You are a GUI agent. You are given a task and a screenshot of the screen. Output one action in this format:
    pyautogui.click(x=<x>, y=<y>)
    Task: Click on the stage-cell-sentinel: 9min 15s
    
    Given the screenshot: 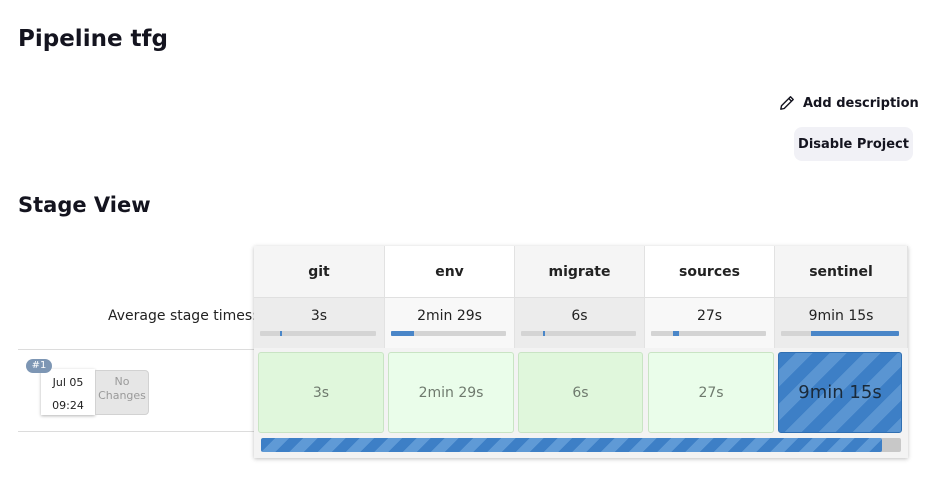 What is the action you would take?
    pyautogui.click(x=840, y=392)
    